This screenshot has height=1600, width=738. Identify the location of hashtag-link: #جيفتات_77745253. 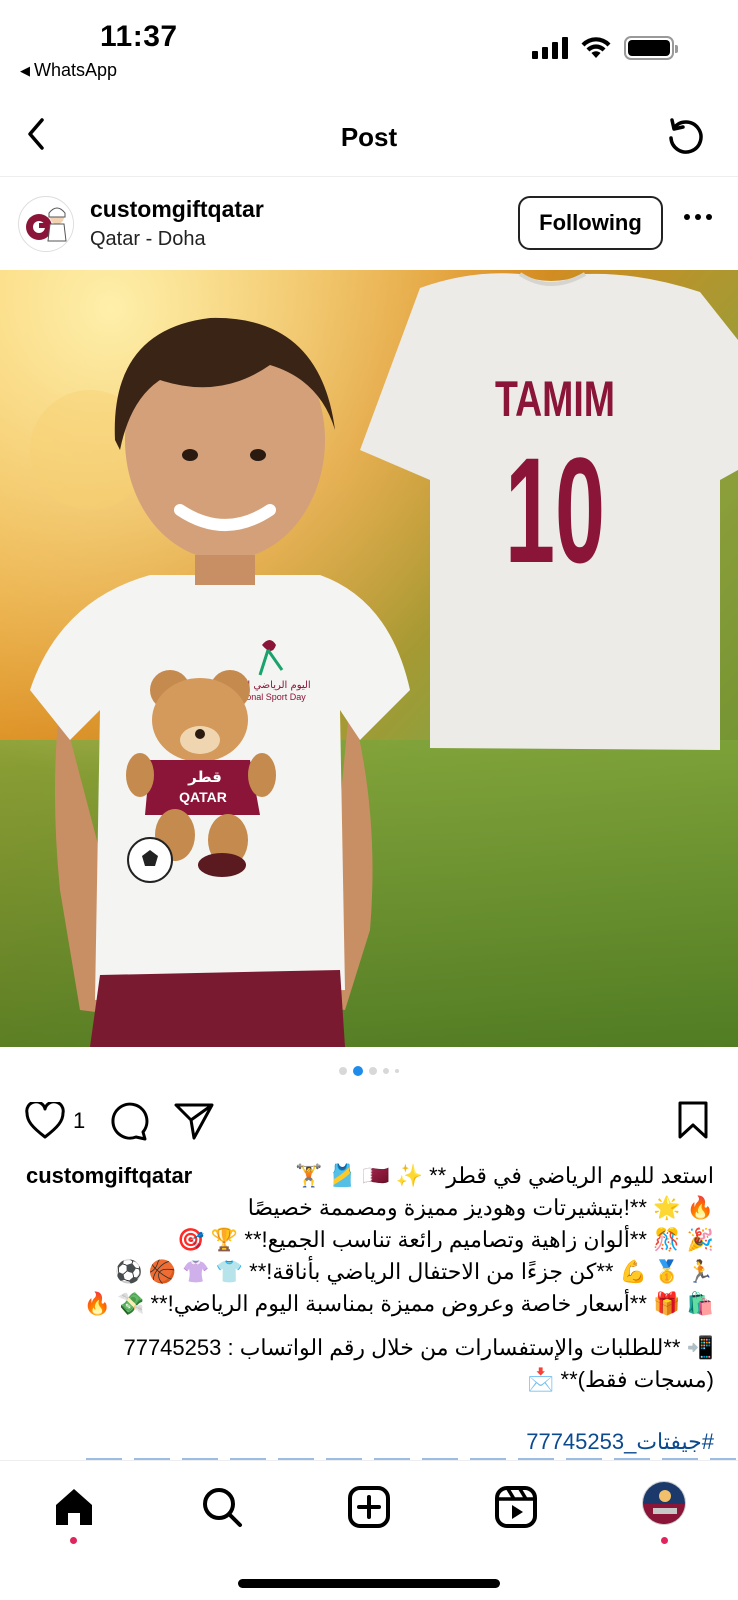
(620, 1442).